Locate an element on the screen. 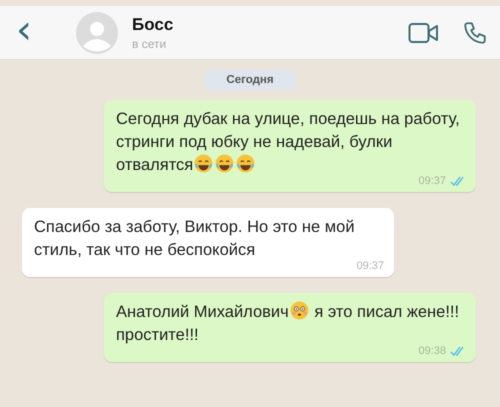 The width and height of the screenshot is (500, 407). message-text: Анатолий Михайлович я это писал жене!!! простите!!! is located at coordinates (288, 323).